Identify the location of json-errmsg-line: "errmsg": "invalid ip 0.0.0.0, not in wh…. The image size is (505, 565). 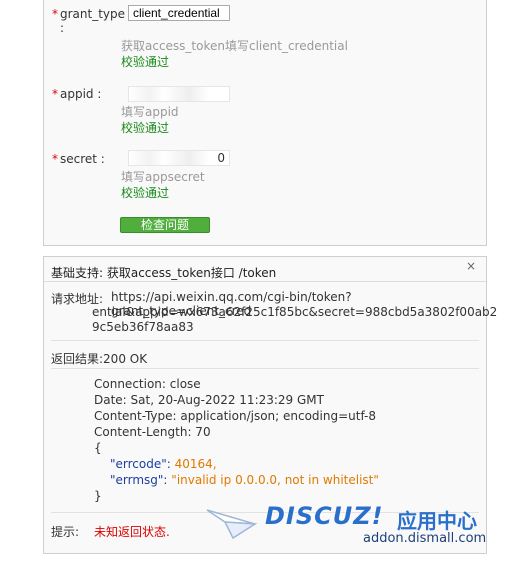
(236, 480).